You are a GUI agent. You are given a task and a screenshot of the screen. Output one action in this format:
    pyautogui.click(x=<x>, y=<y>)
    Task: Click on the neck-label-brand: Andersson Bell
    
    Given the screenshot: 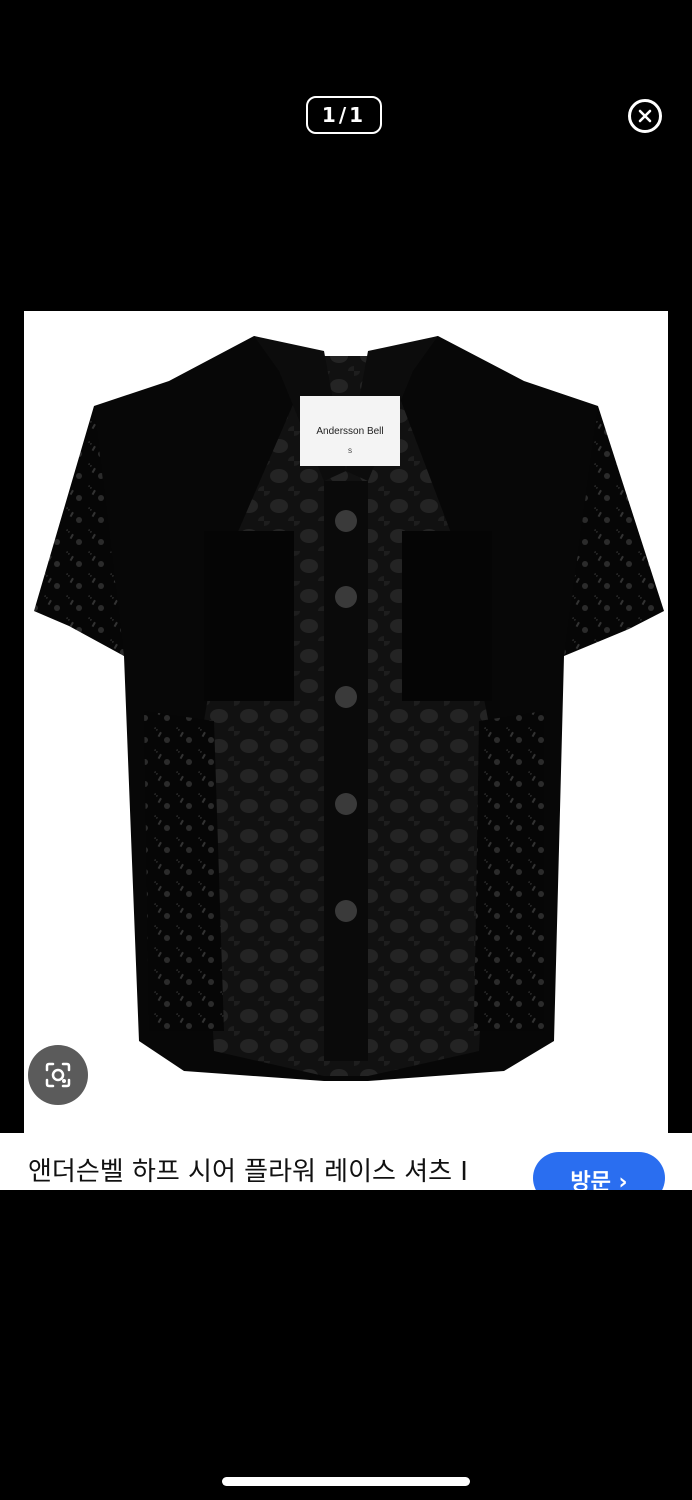 What is the action you would take?
    pyautogui.click(x=349, y=431)
    